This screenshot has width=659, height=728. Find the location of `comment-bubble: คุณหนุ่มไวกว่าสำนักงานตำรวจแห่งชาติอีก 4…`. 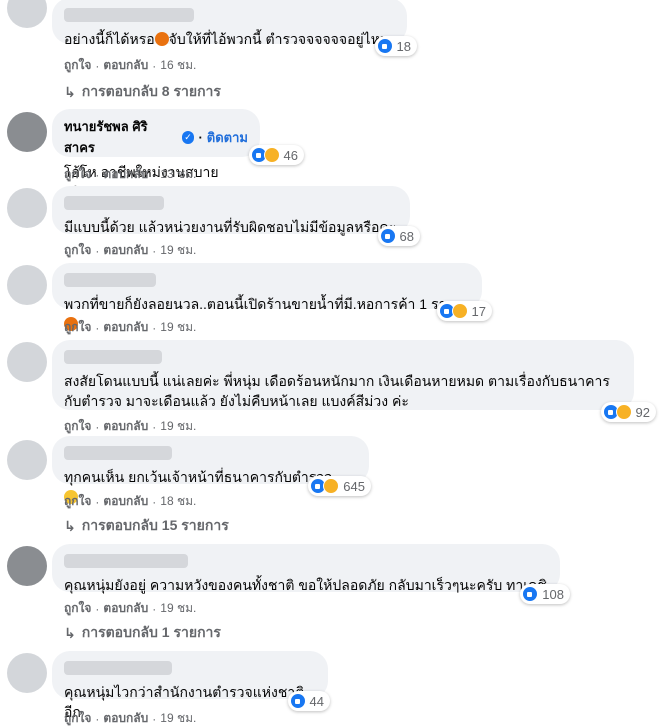

comment-bubble: คุณหนุ่มไวกว่าสำนักงานตำรวจแห่งชาติอีก 4… is located at coordinates (191, 685).